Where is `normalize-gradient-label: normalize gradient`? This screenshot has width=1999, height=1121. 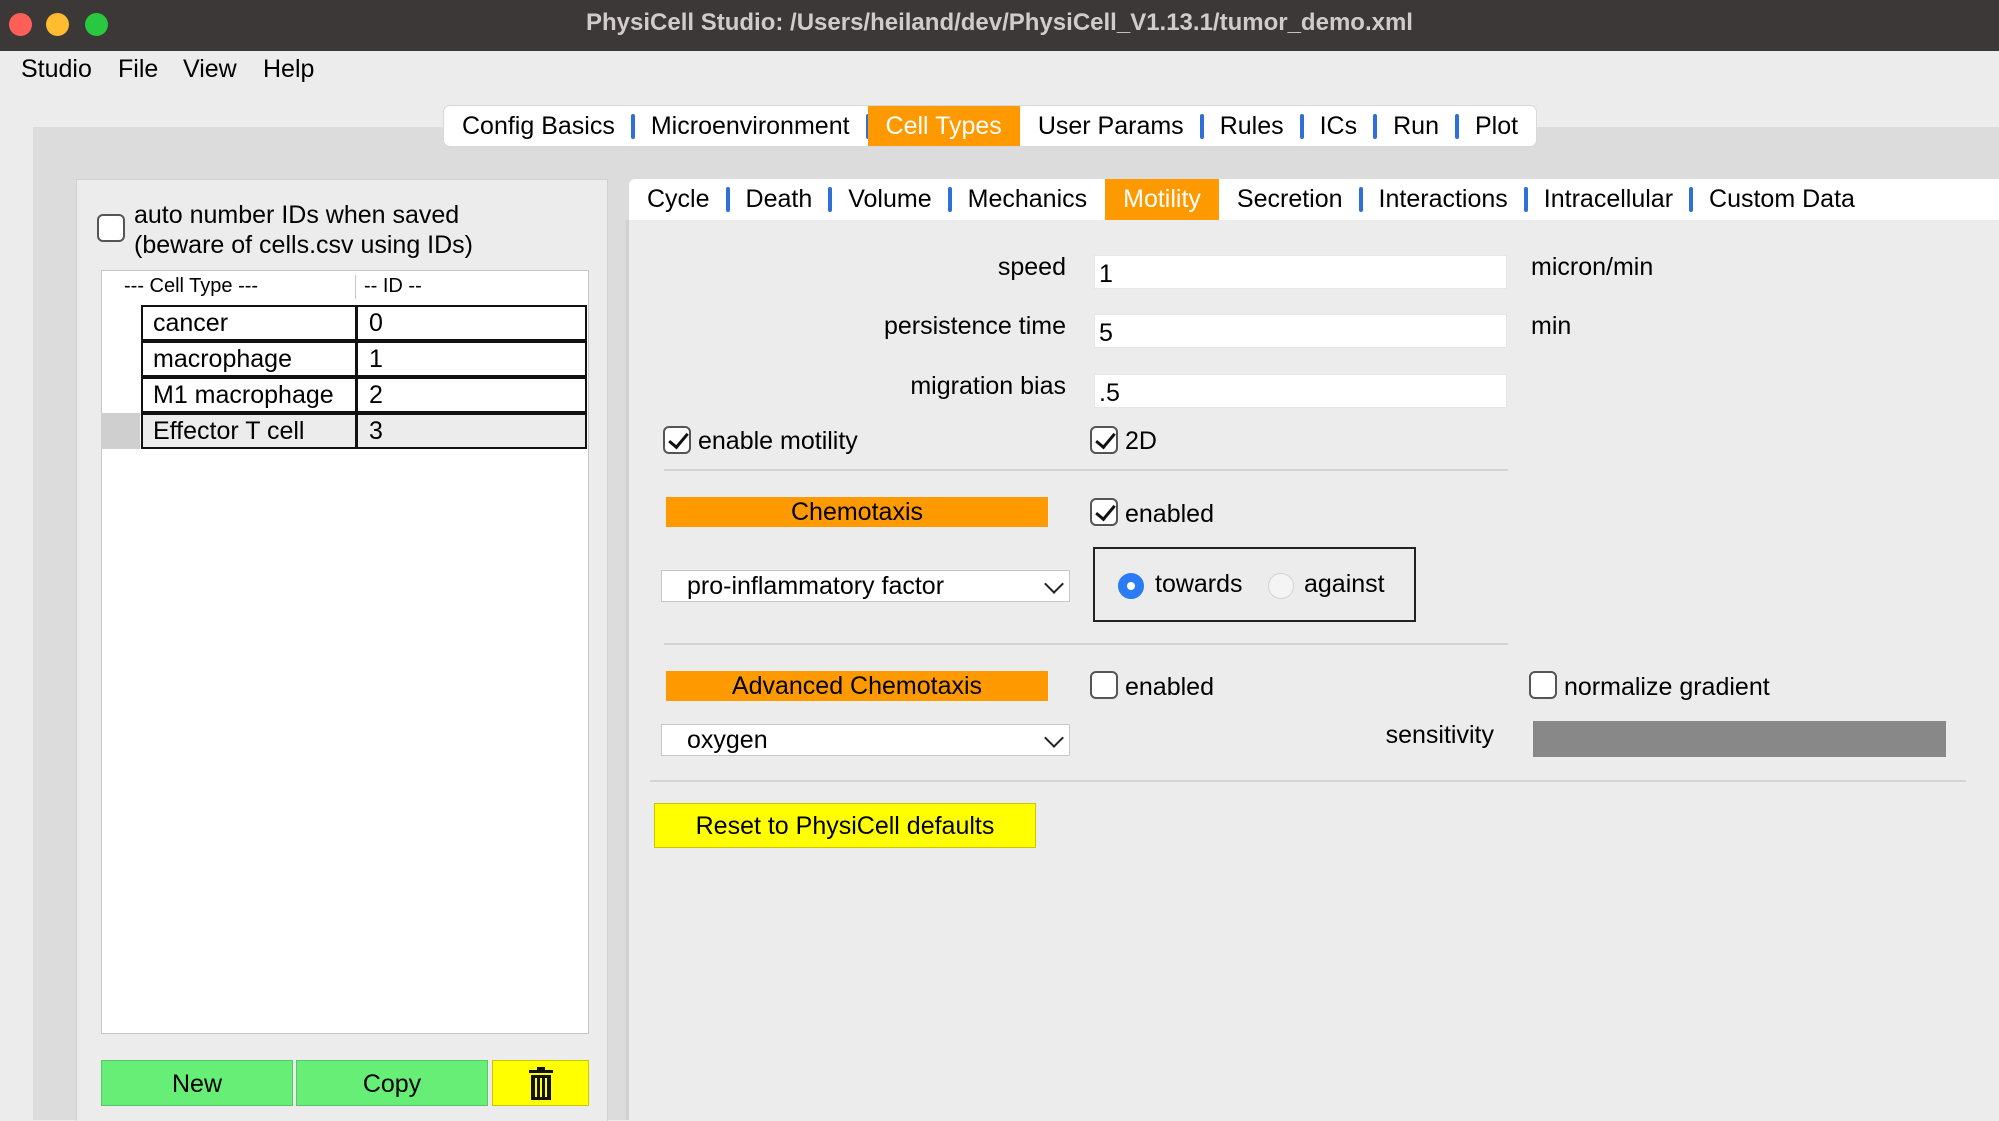 normalize-gradient-label: normalize gradient is located at coordinates (1667, 687).